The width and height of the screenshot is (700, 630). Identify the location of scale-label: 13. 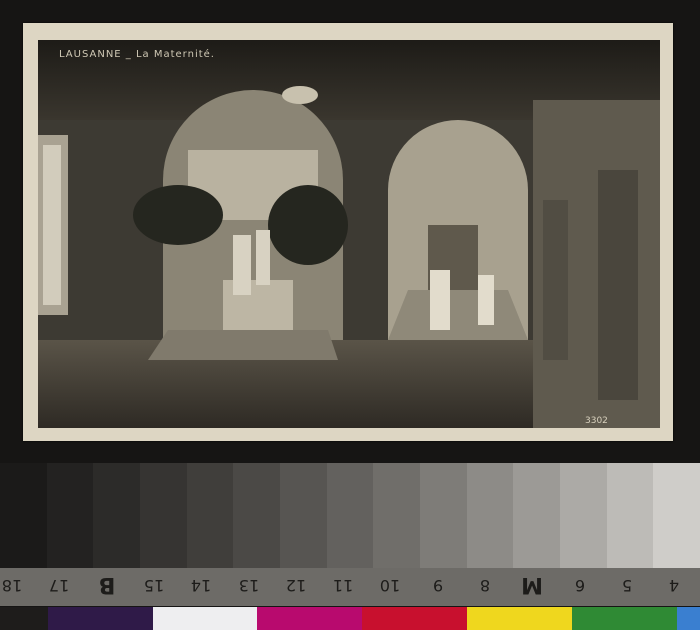
(248, 585).